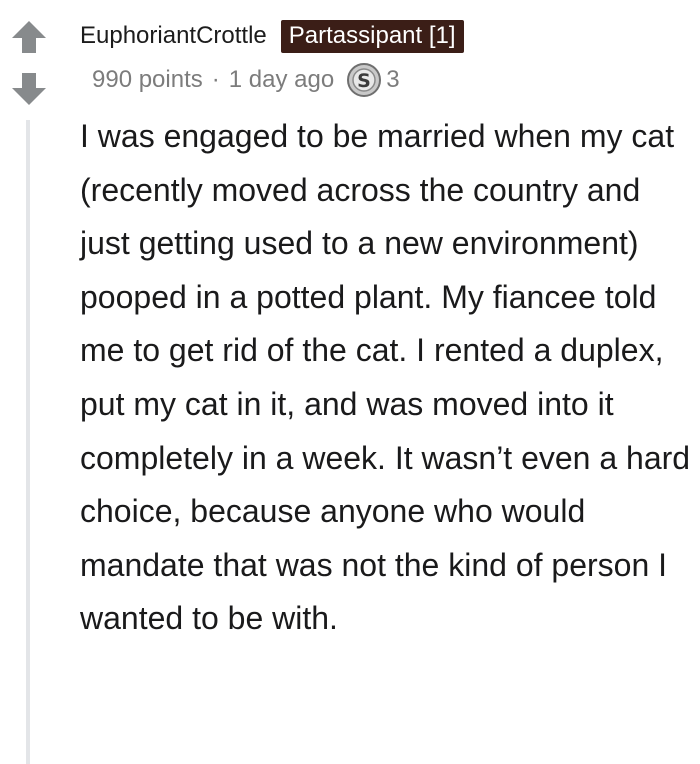 Image resolution: width=700 pixels, height=764 pixels. I want to click on award-badge: S 3, so click(373, 80).